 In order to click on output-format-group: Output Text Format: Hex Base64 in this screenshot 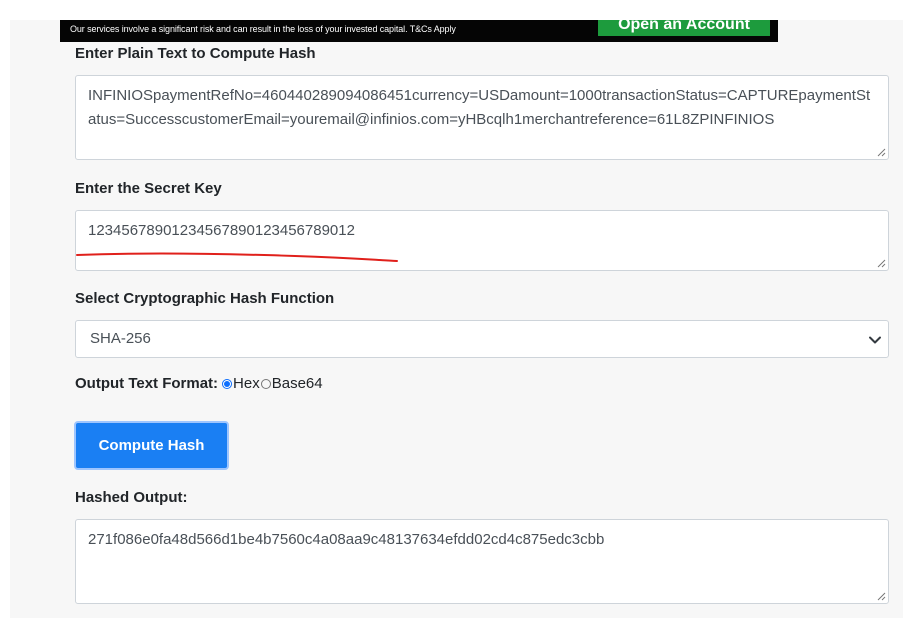, I will do `click(199, 383)`.